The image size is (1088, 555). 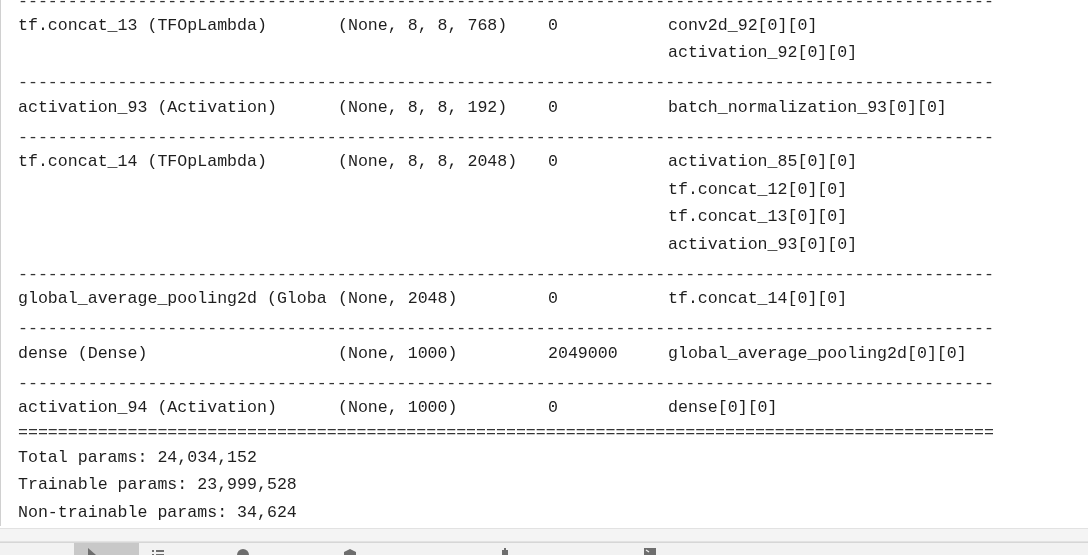 What do you see at coordinates (544, 535) in the screenshot?
I see `horizontal-scrollbar` at bounding box center [544, 535].